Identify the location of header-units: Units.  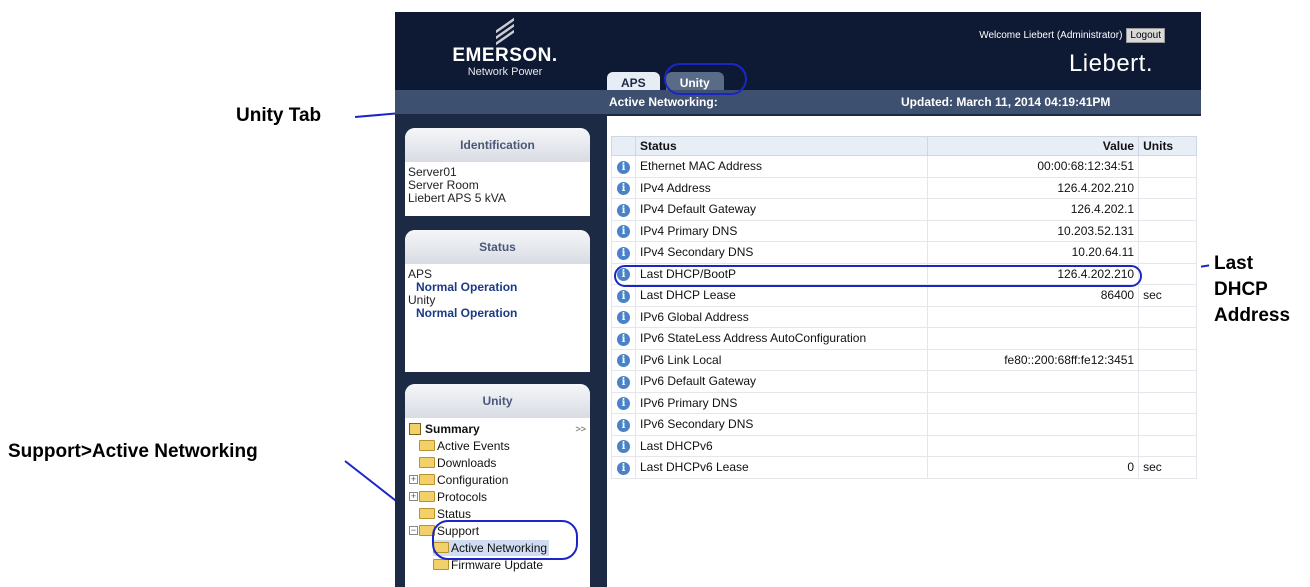
(1167, 146).